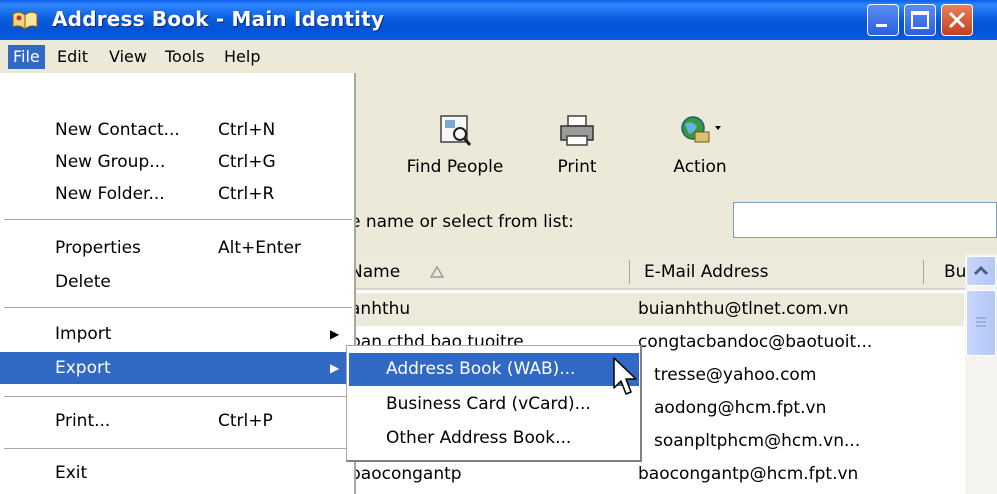 This screenshot has width=997, height=494. What do you see at coordinates (748, 474) in the screenshot?
I see `contact-email: baocongantp@hcm.fpt.vn` at bounding box center [748, 474].